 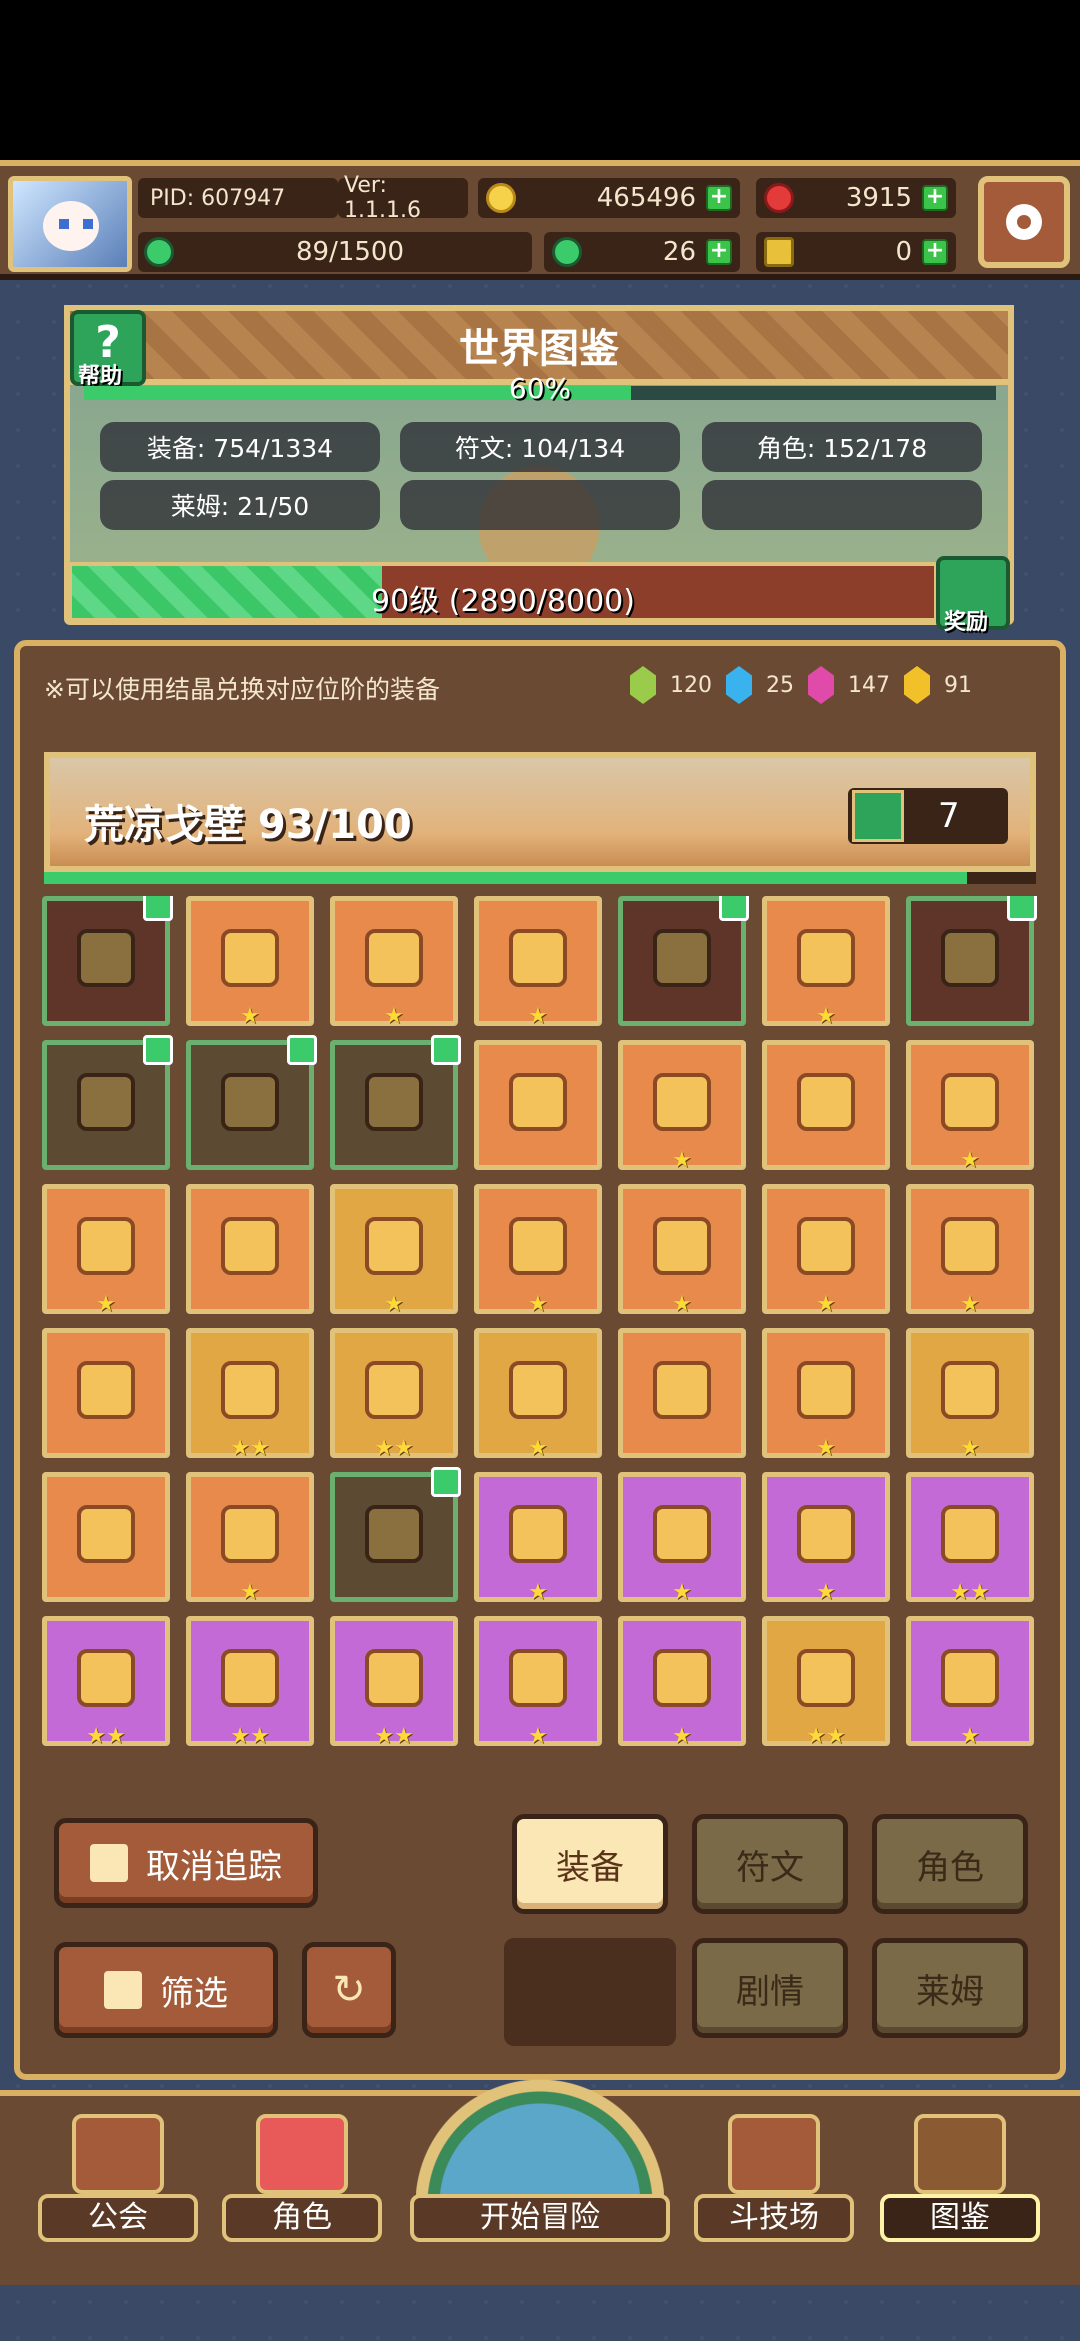 I want to click on stamina-clover-icon, so click(x=159, y=252).